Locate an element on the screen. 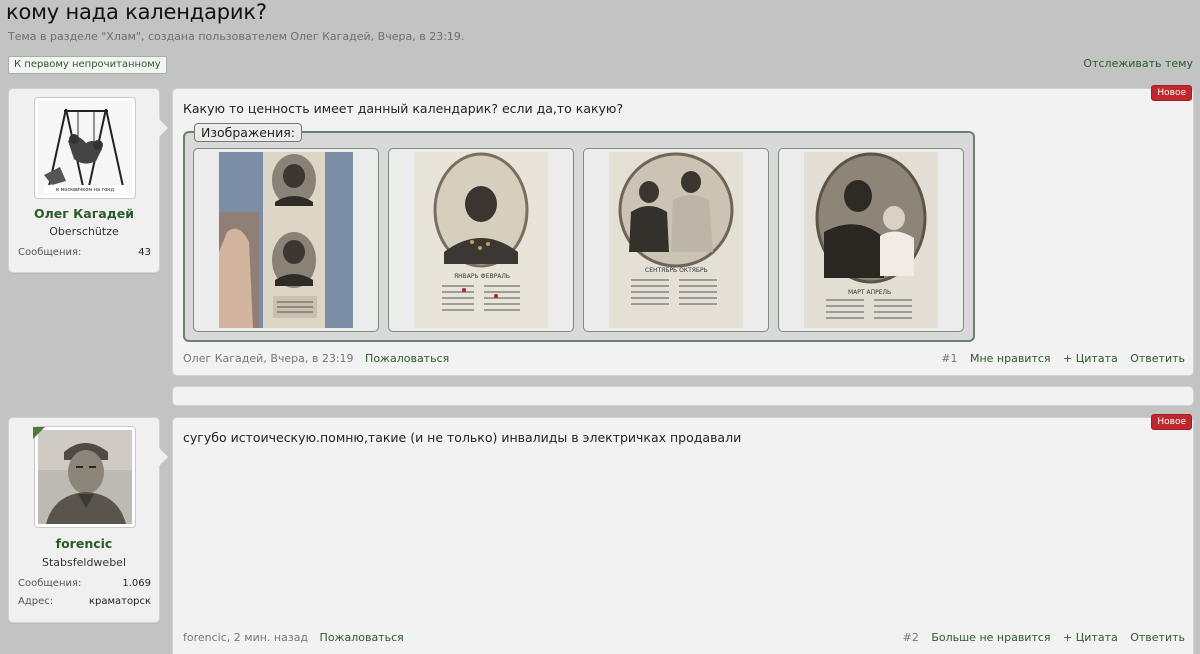  first-unread-button: К первому непрочитанному is located at coordinates (87, 65).